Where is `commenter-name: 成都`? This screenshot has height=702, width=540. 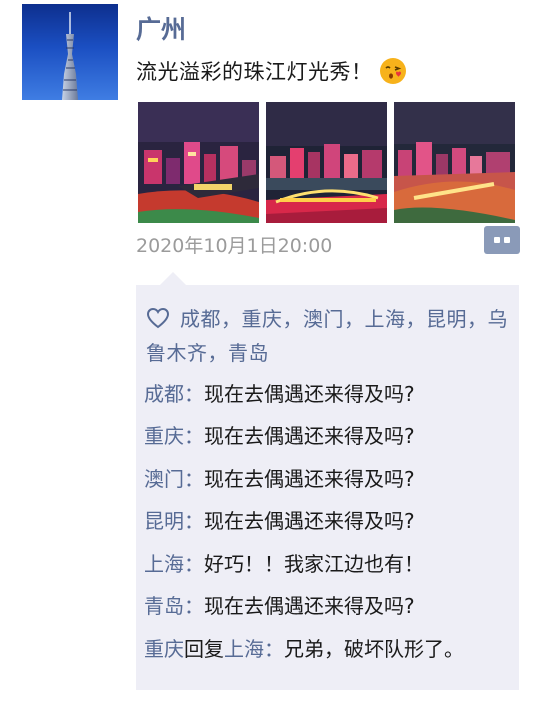
commenter-name: 成都 is located at coordinates (164, 394).